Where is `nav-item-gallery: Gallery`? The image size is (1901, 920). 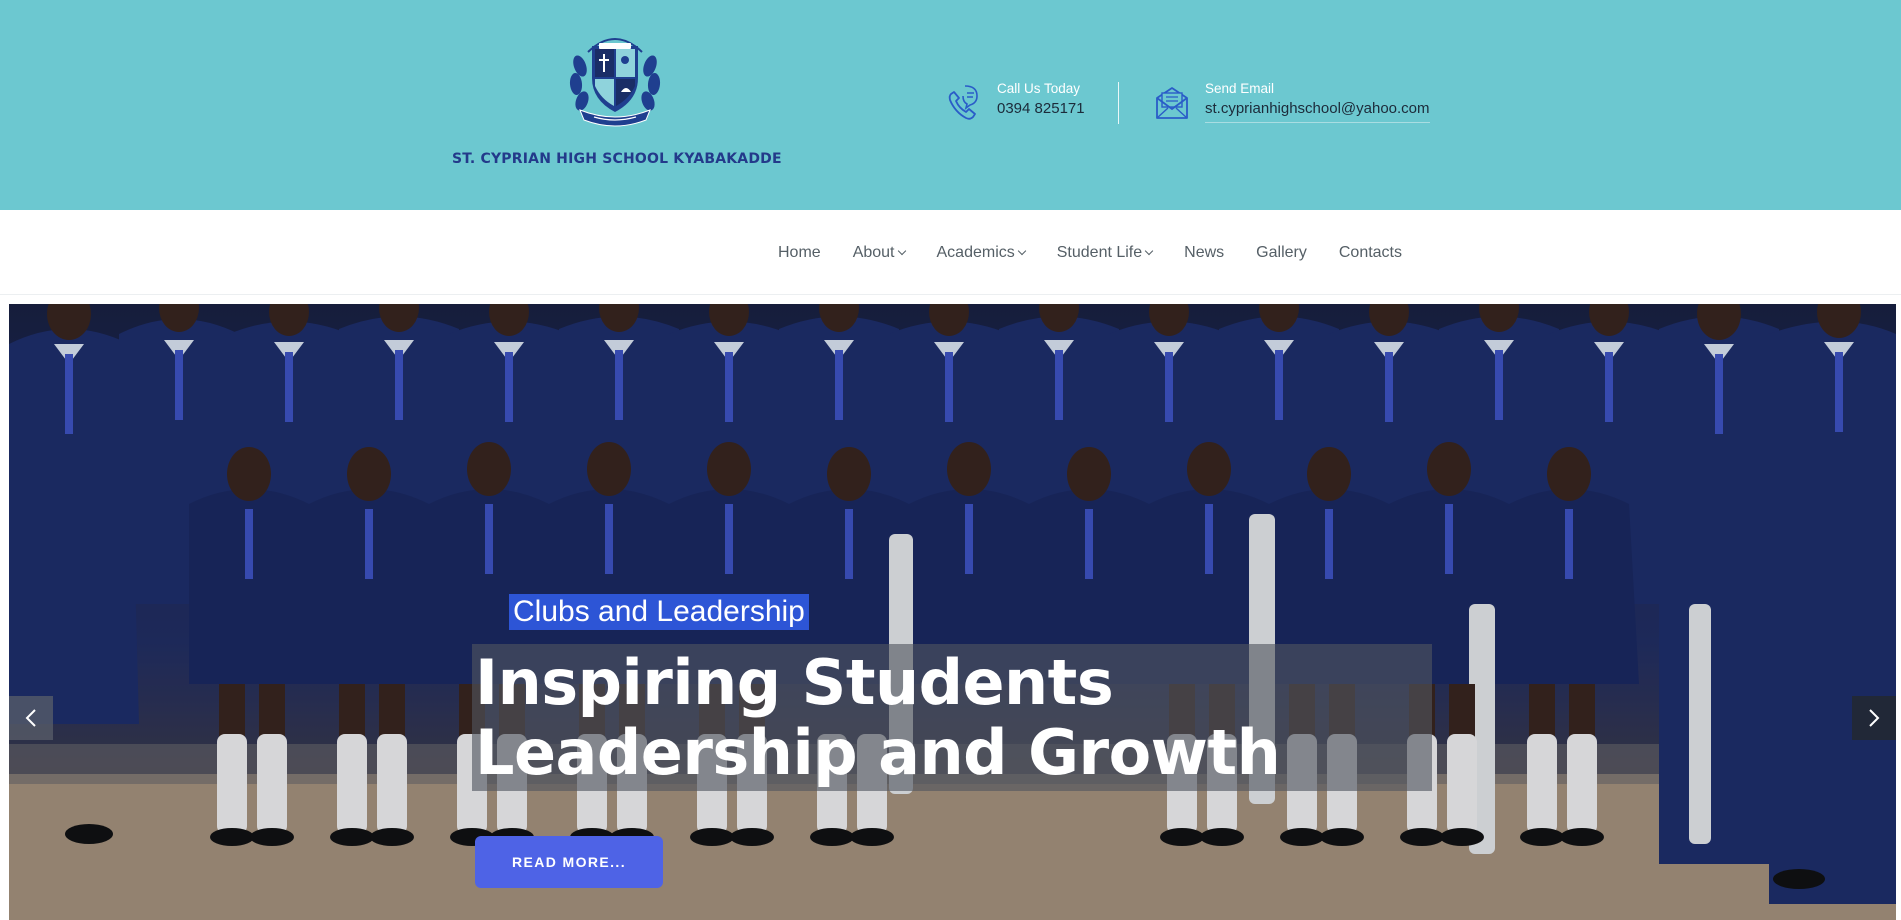 nav-item-gallery: Gallery is located at coordinates (1281, 253).